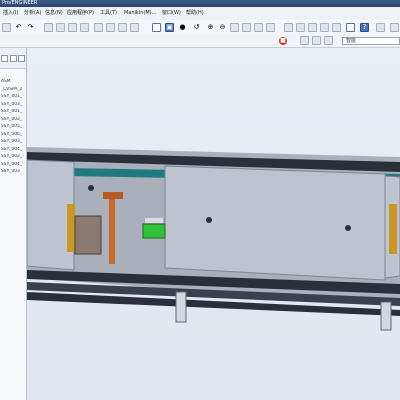  Describe the element at coordinates (21, 58) in the screenshot. I see `tree-filter-icon` at that location.